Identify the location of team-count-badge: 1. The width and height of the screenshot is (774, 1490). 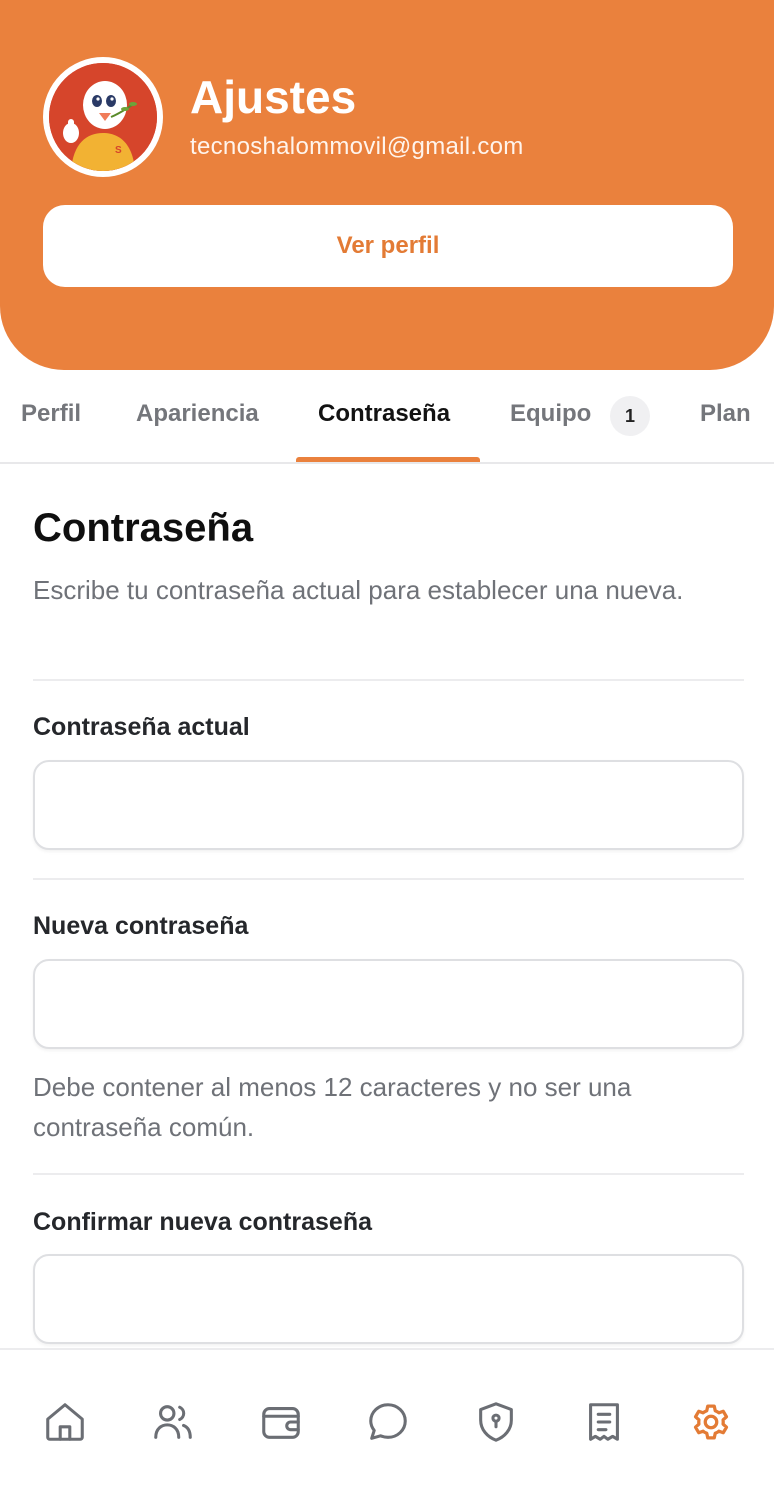
(630, 416).